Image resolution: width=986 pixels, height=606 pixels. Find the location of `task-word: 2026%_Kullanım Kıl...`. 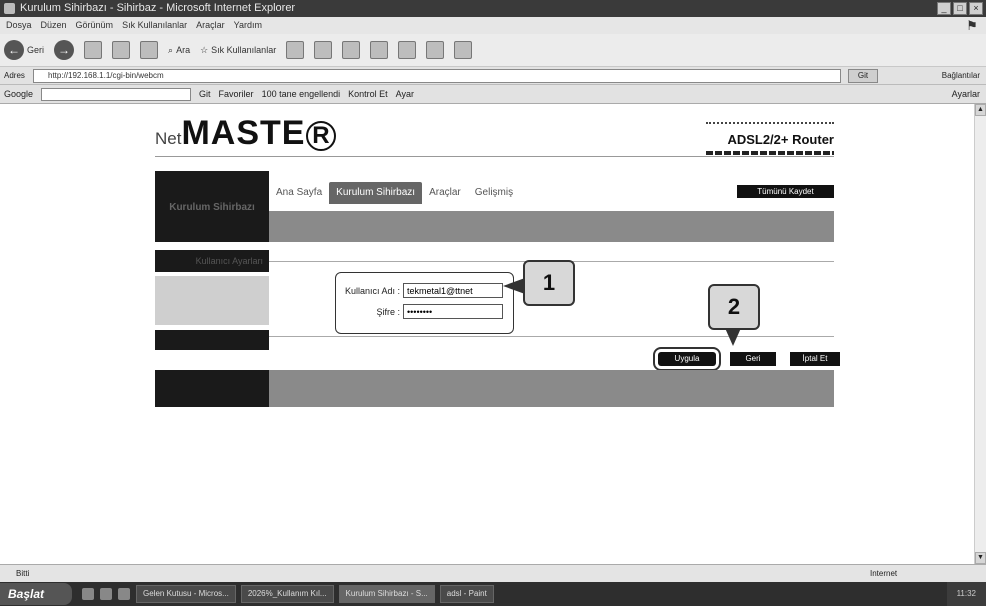

task-word: 2026%_Kullanım Kıl... is located at coordinates (287, 594).